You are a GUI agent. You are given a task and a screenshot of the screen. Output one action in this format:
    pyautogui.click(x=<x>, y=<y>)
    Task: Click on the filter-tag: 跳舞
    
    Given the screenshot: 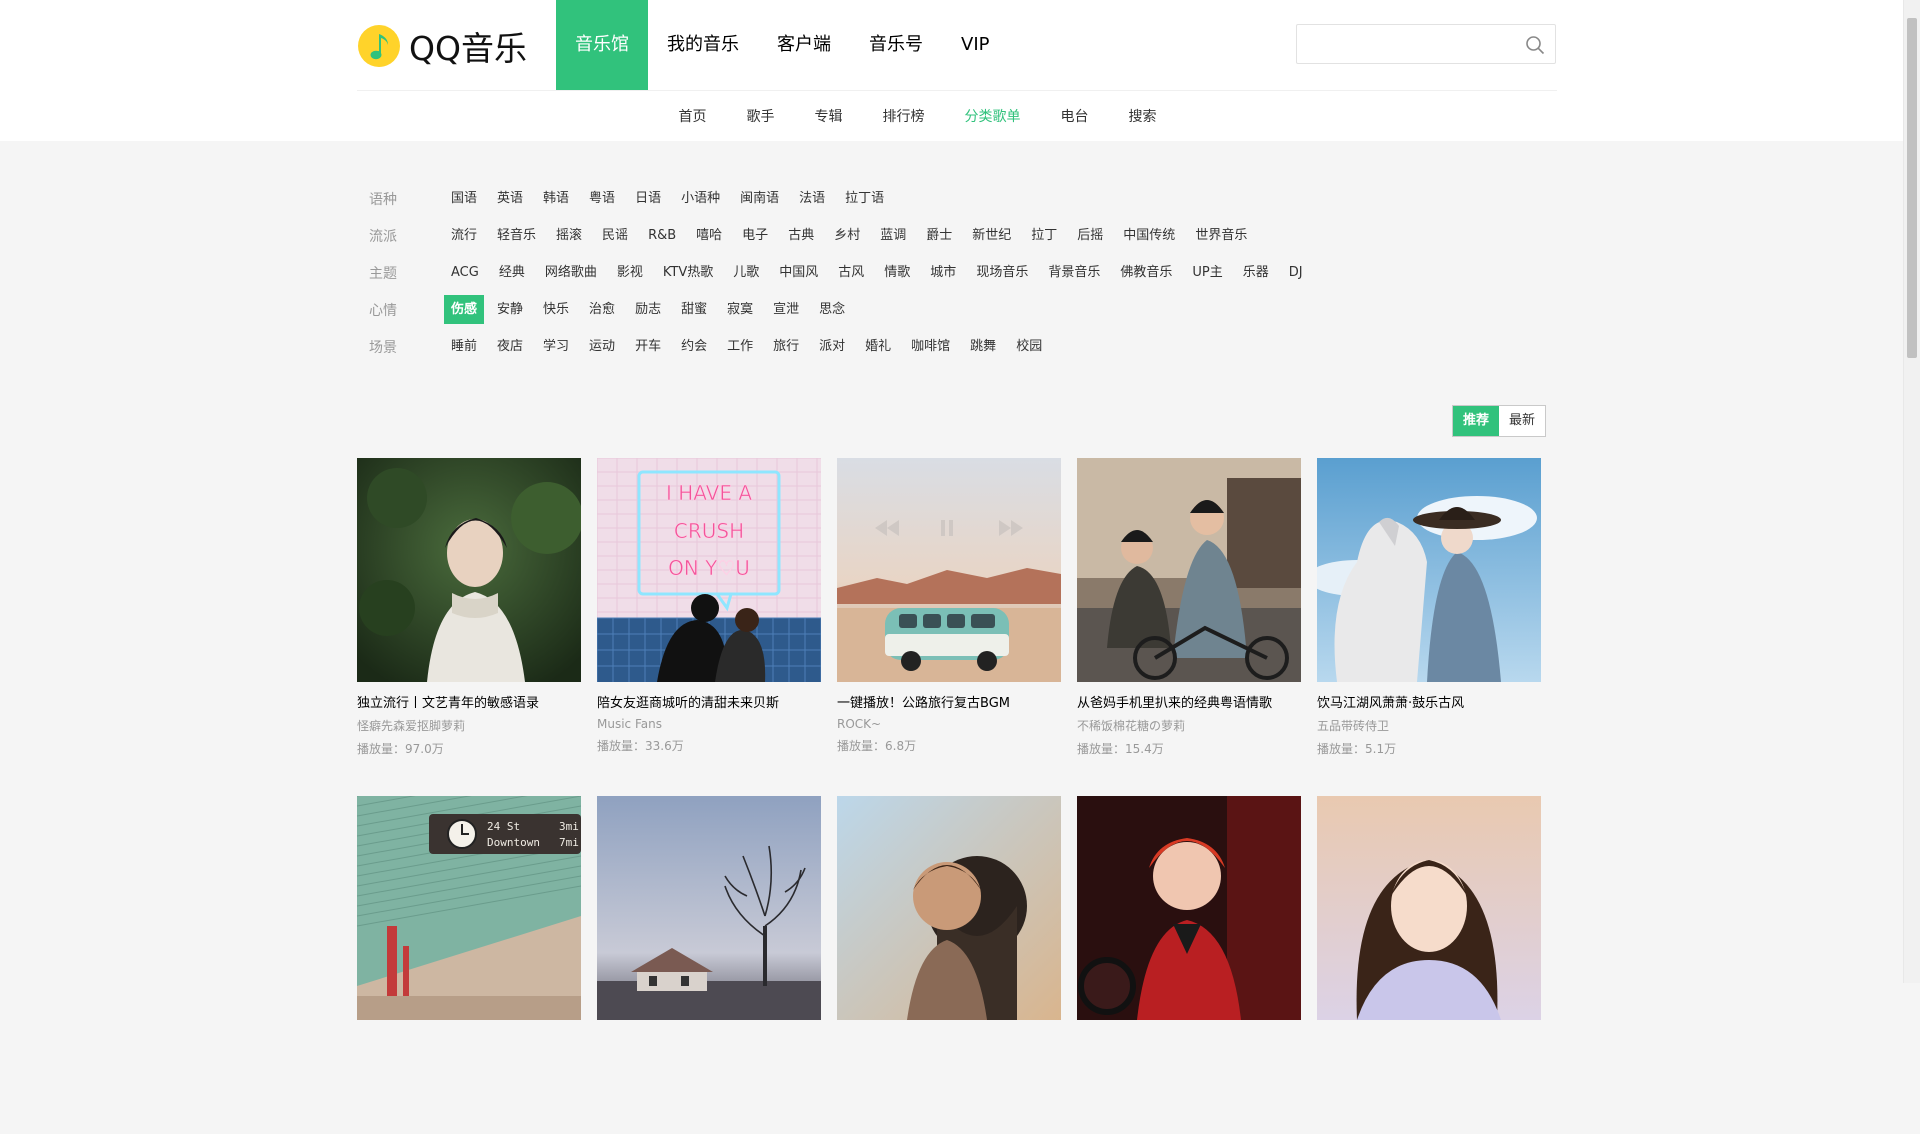 What is the action you would take?
    pyautogui.click(x=983, y=346)
    